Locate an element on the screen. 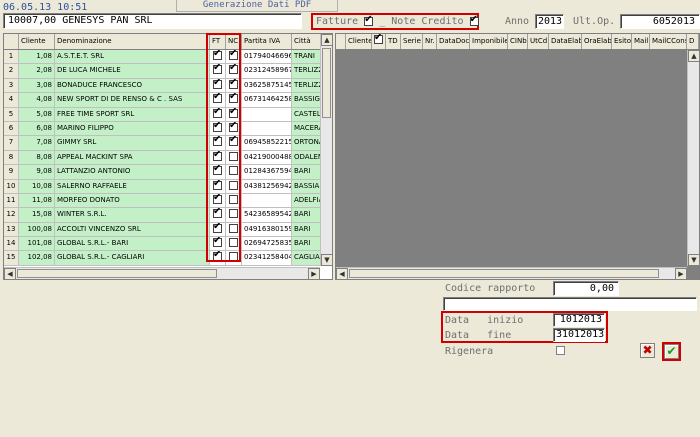 This screenshot has height=437, width=700. rcol-cliente: Cliente is located at coordinates (359, 41).